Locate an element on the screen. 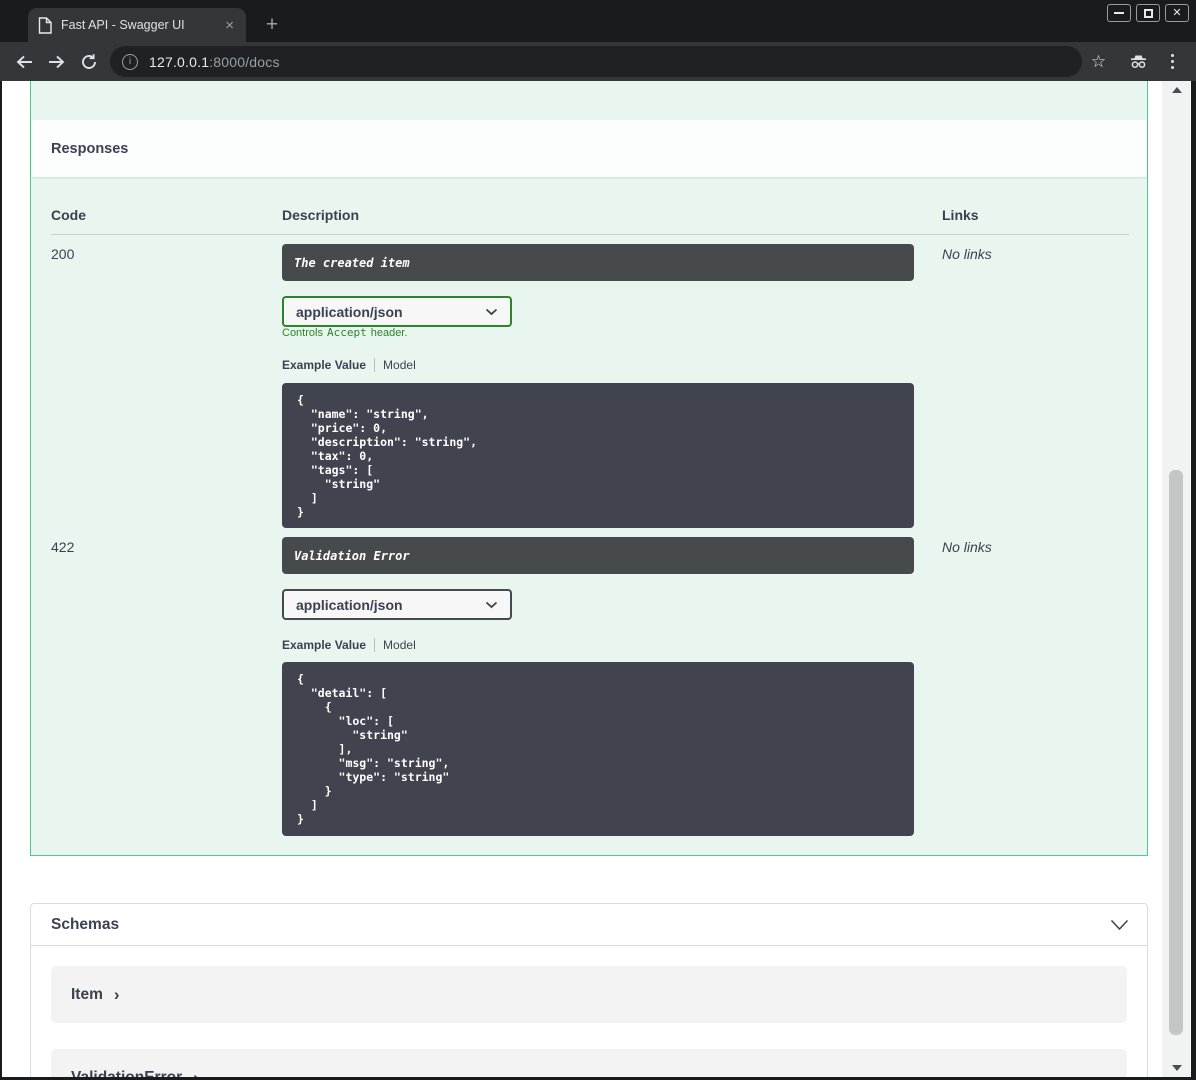 The image size is (1196, 1080). column-header-description: Description is located at coordinates (321, 215).